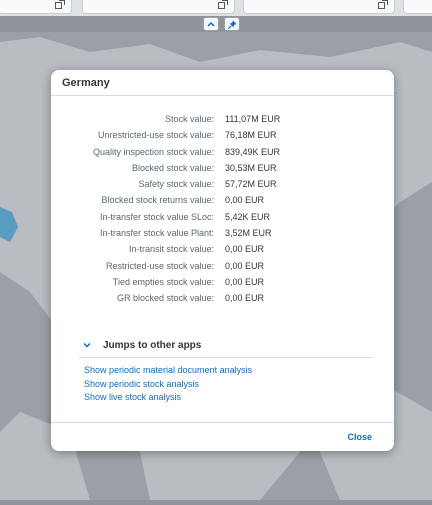 The height and width of the screenshot is (505, 432). Describe the element at coordinates (222, 169) in the screenshot. I see `kv-row: Blocked stock value: 30,53M EUR` at that location.